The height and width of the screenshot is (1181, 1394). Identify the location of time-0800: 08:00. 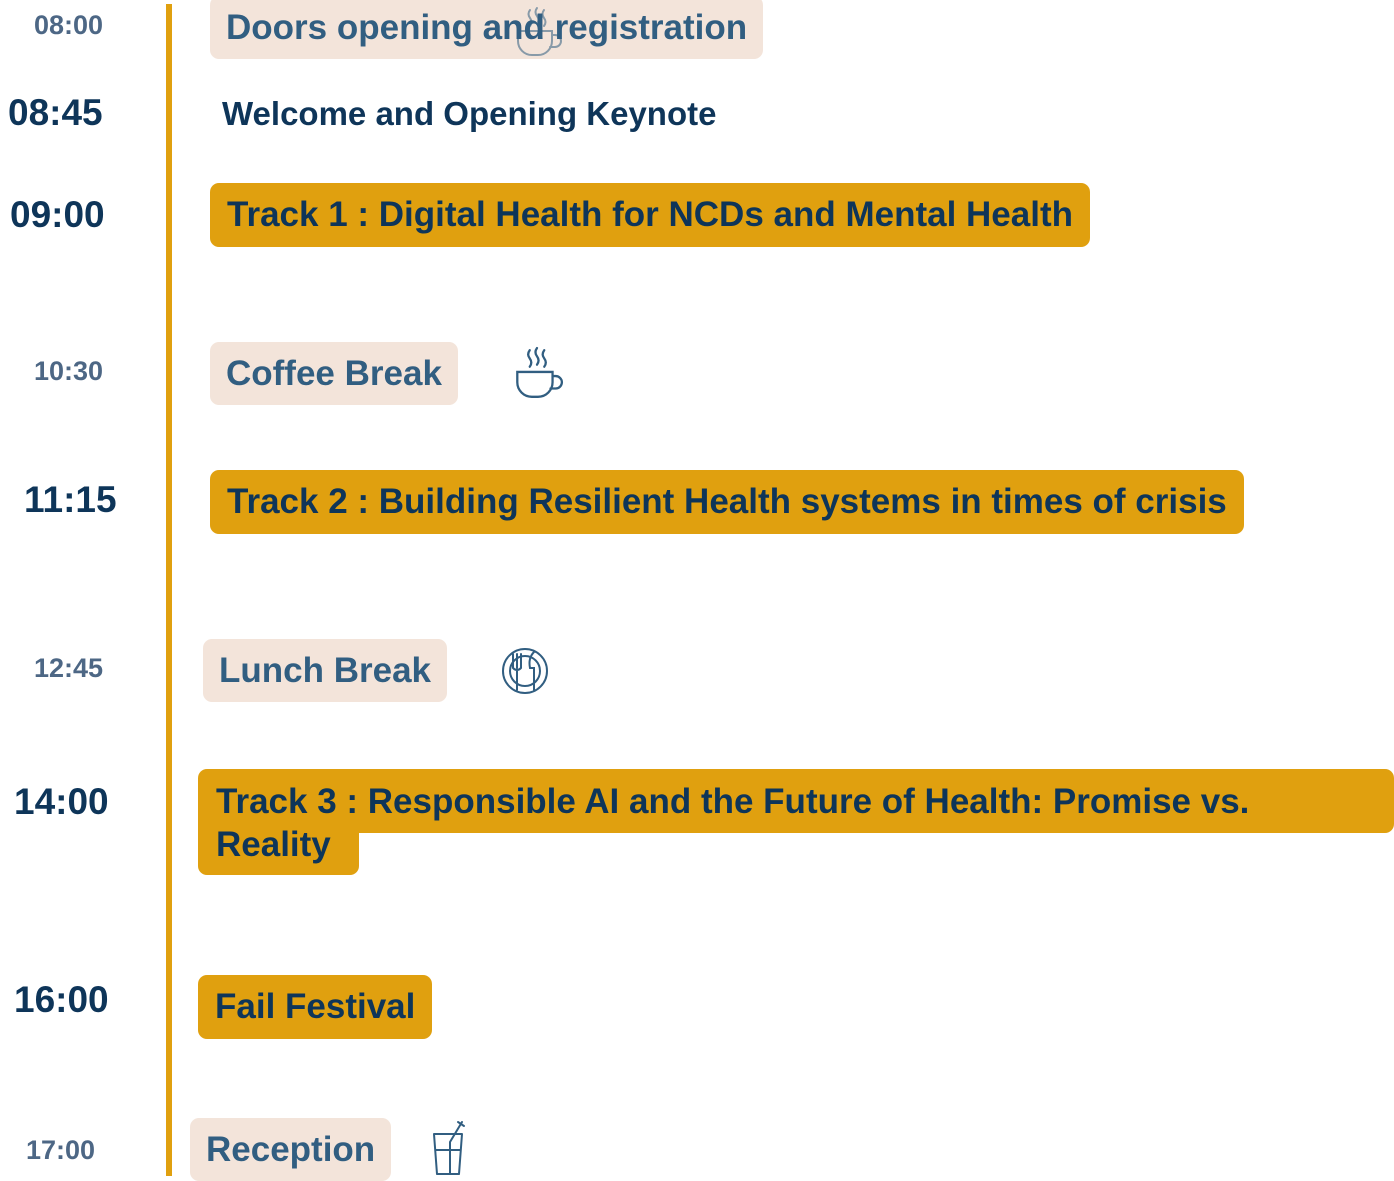
(69, 25).